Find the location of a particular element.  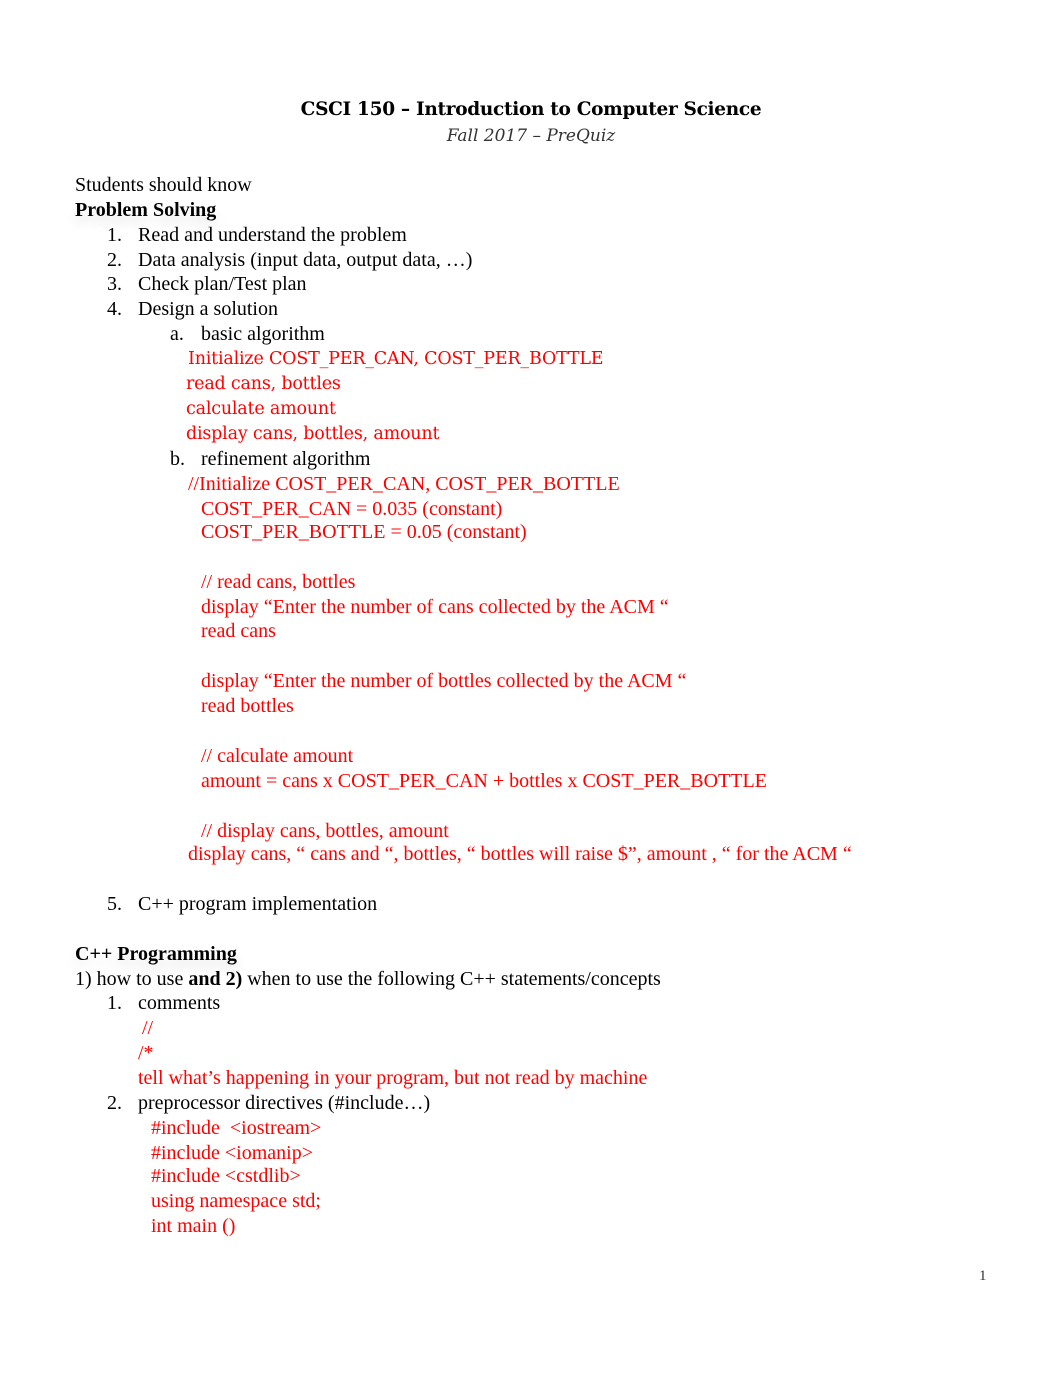

list-text: Check plan/Test plan is located at coordinates (222, 284).